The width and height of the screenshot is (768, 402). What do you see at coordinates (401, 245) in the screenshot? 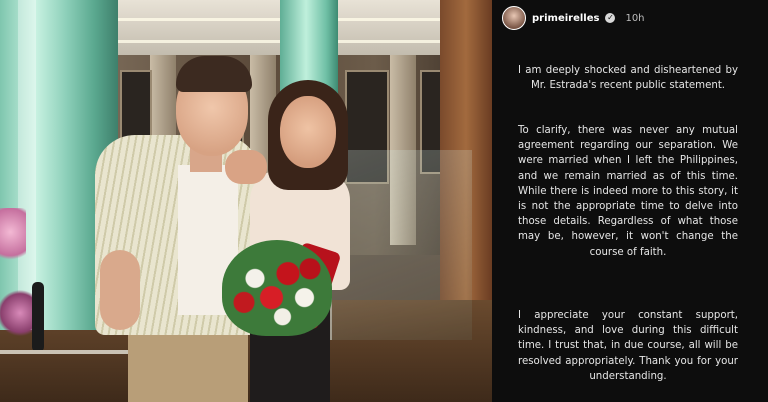
I see `glass-railing` at bounding box center [401, 245].